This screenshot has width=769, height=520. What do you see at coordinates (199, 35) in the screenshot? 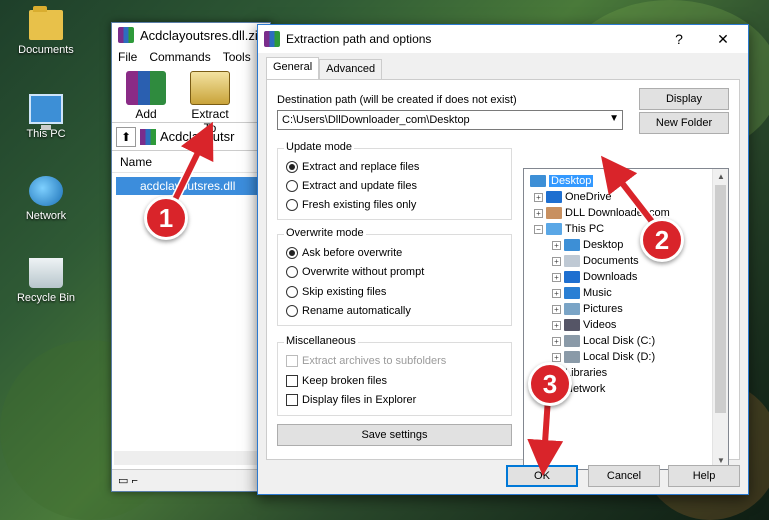
I see `winrar-title: Acdclayoutsres.dll.zi` at bounding box center [199, 35].